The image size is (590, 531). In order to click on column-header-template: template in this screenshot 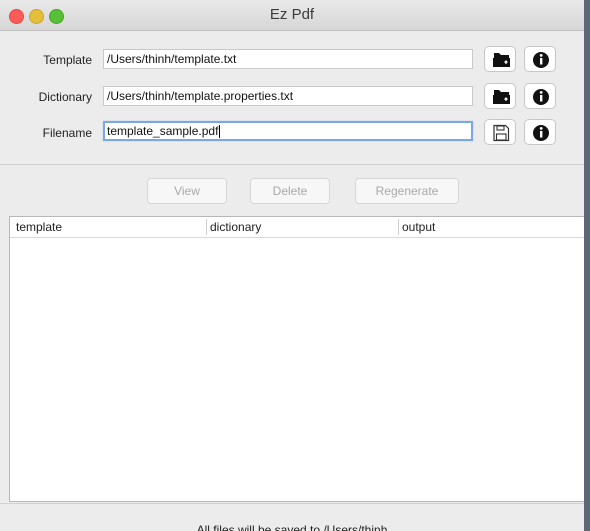, I will do `click(39, 227)`.